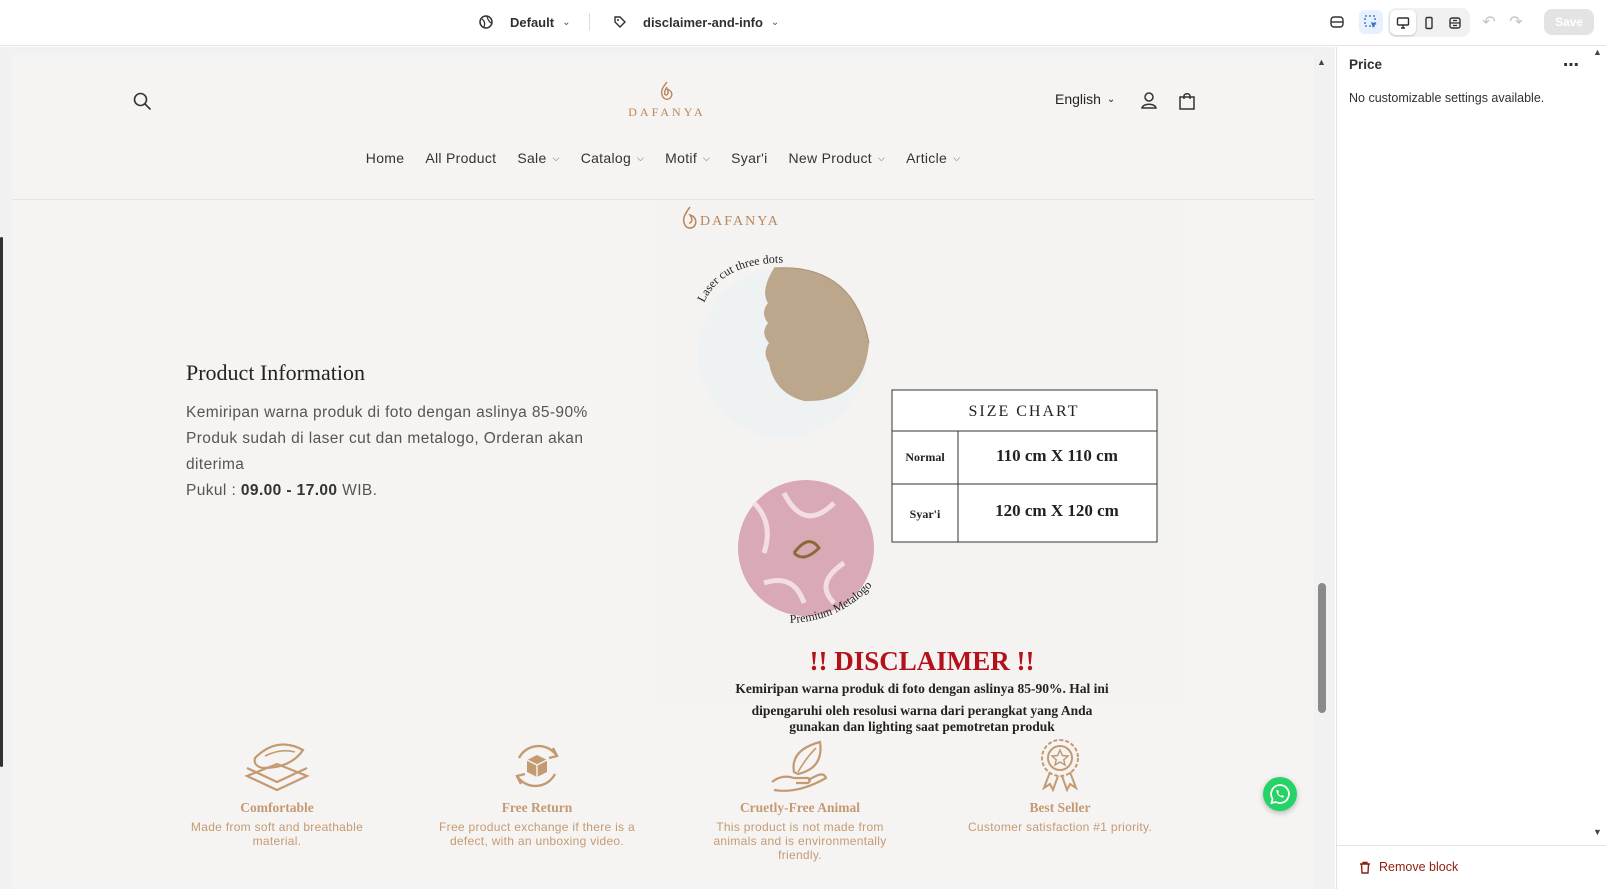  Describe the element at coordinates (1403, 22) in the screenshot. I see `desktop-view-icon` at that location.